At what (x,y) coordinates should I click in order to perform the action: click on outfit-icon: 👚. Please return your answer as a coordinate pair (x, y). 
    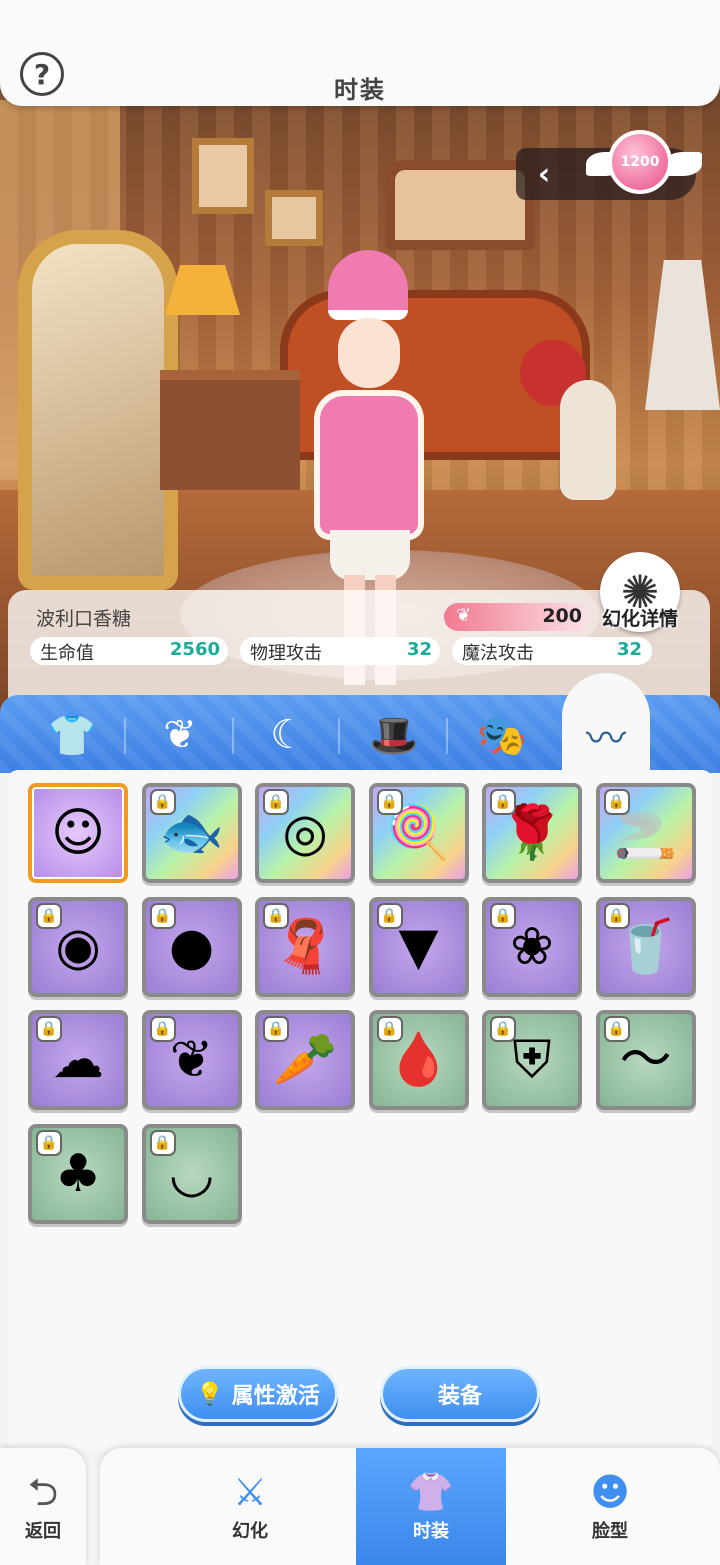
    Looking at the image, I should click on (431, 1491).